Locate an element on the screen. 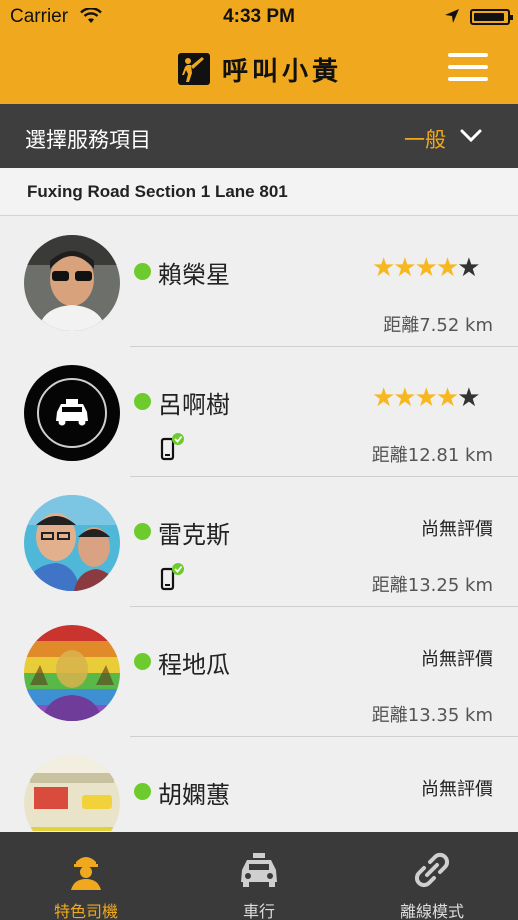  driver-row: 程地瓜 尚無評價 距離13.35 km is located at coordinates (259, 672).